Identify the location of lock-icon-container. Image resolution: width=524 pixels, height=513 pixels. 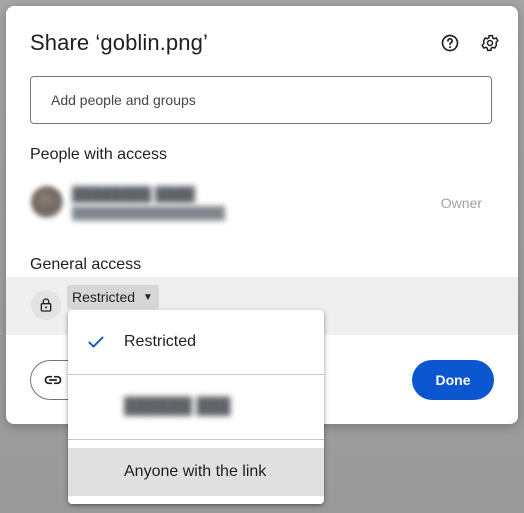
(46, 305).